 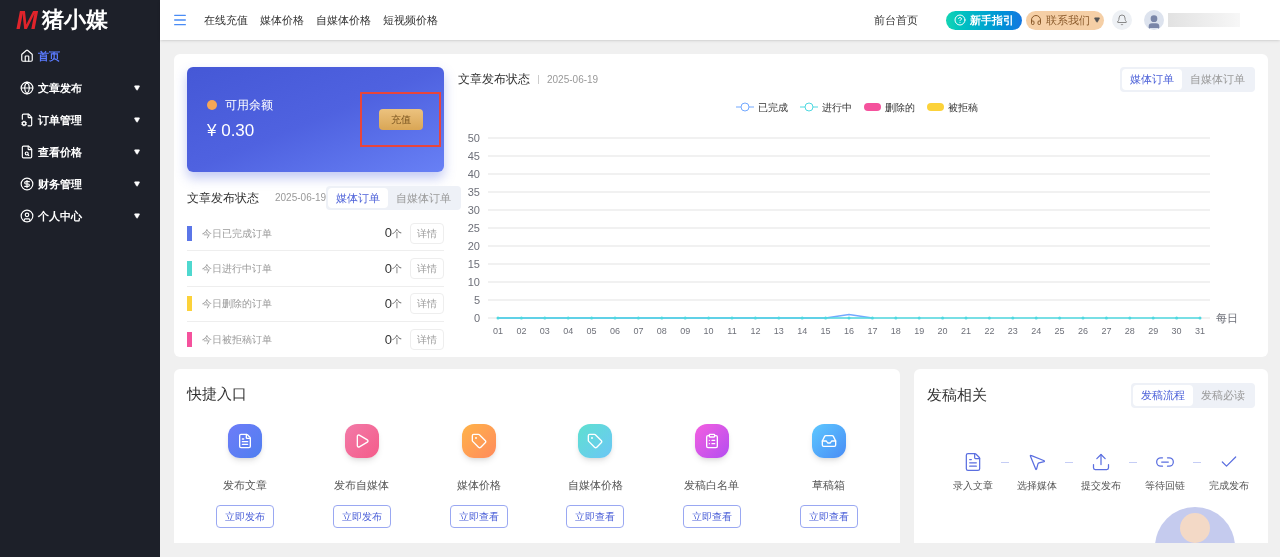 What do you see at coordinates (237, 268) in the screenshot?
I see `status-label: 今日进行中订单` at bounding box center [237, 268].